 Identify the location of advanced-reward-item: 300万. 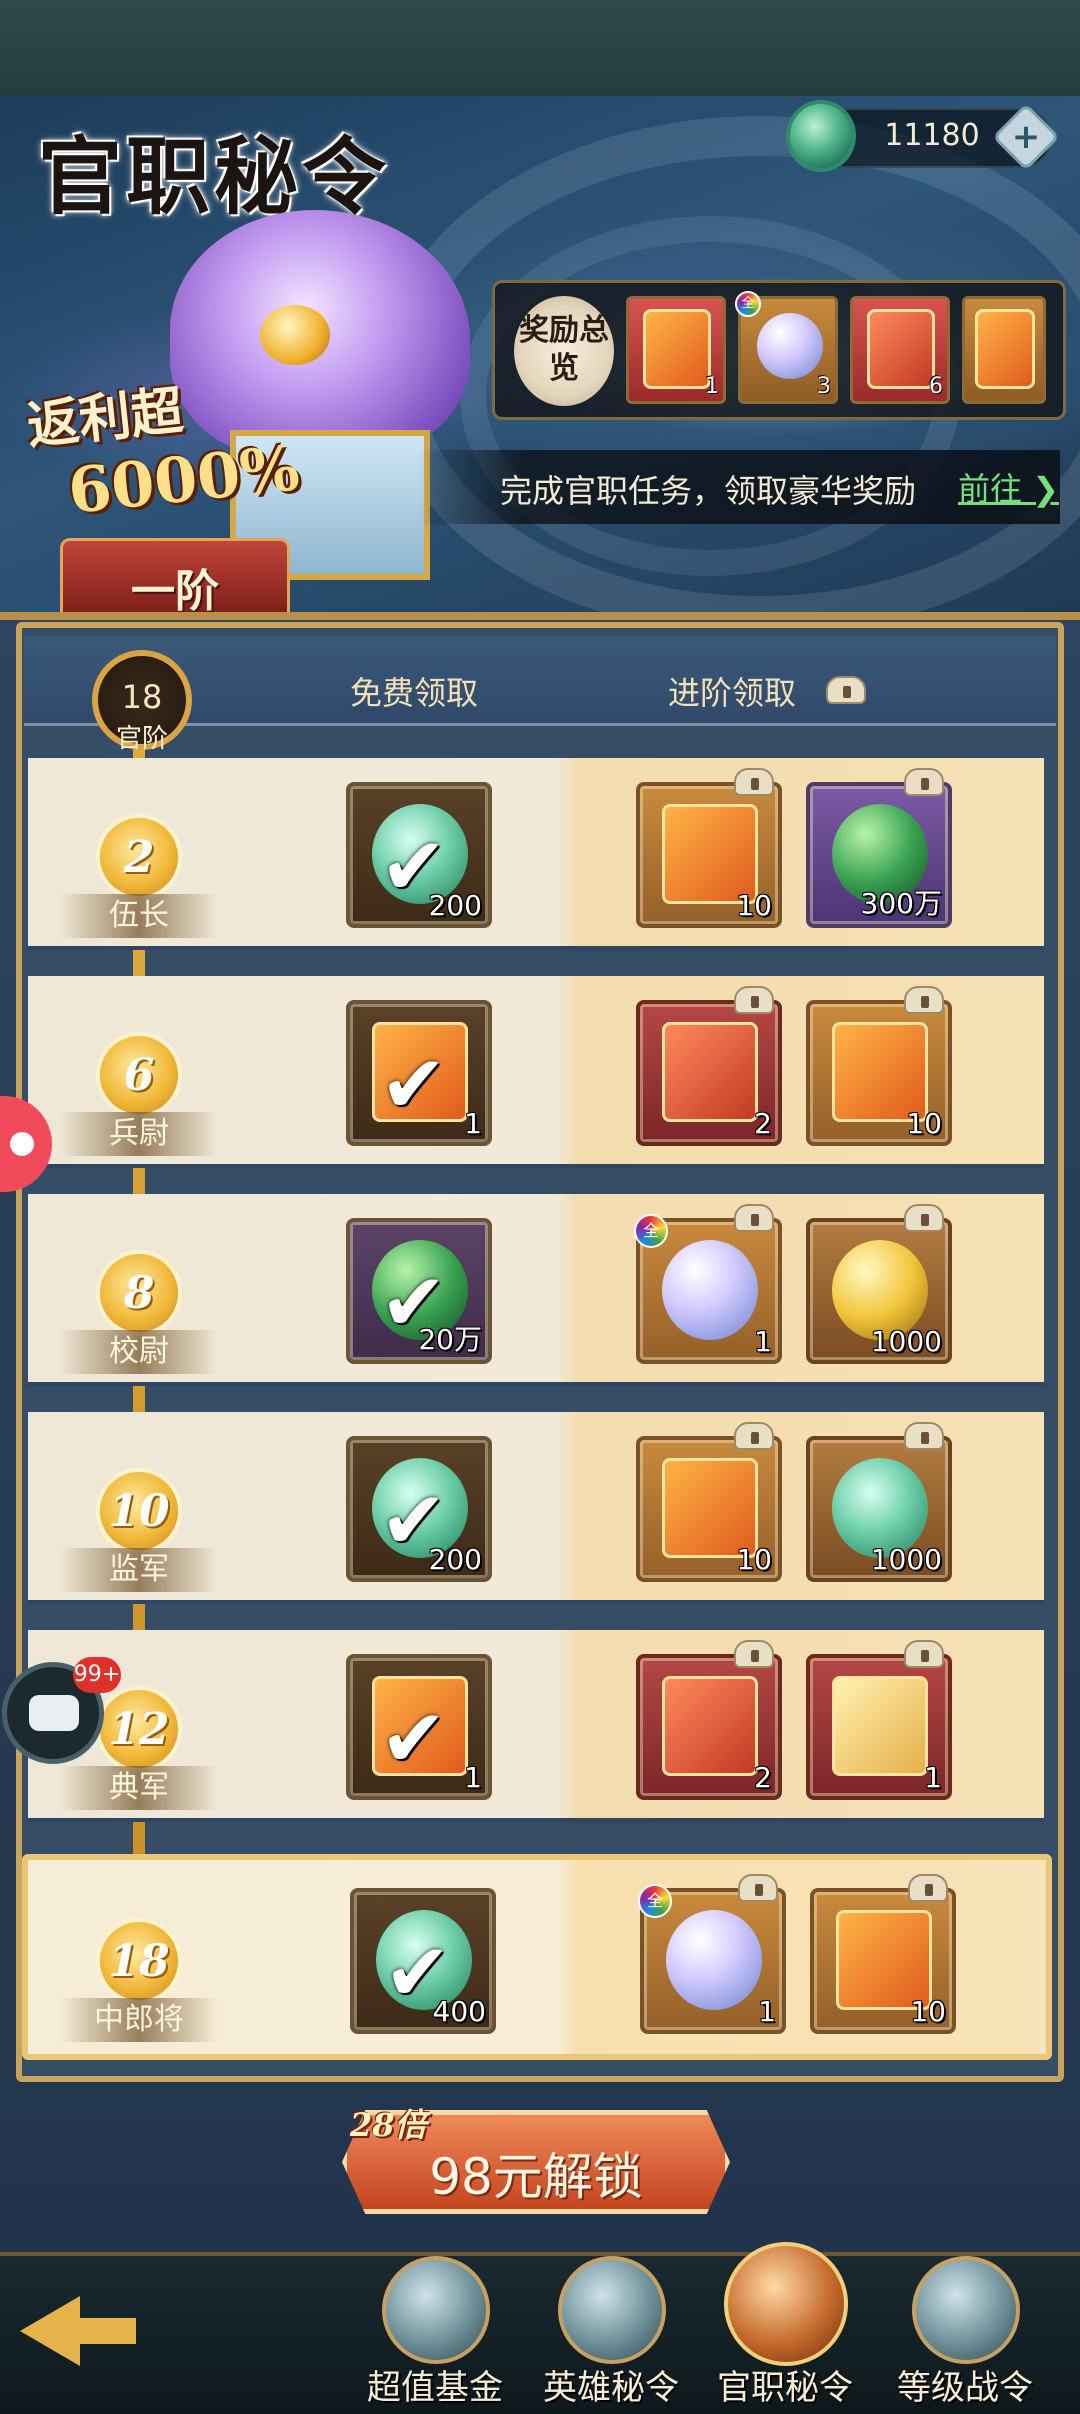
(879, 848).